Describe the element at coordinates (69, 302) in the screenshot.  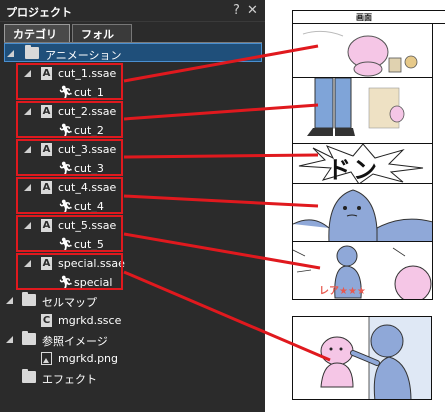
I see `tree-item-label: セルマップ` at that location.